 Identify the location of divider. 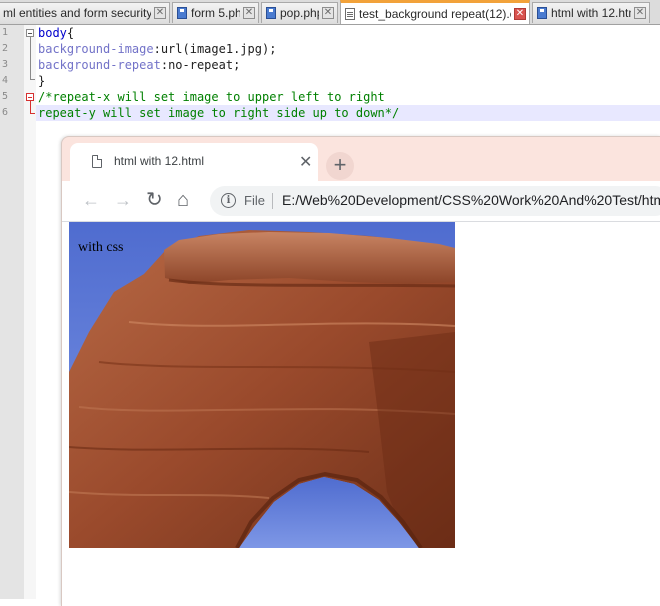
(272, 201).